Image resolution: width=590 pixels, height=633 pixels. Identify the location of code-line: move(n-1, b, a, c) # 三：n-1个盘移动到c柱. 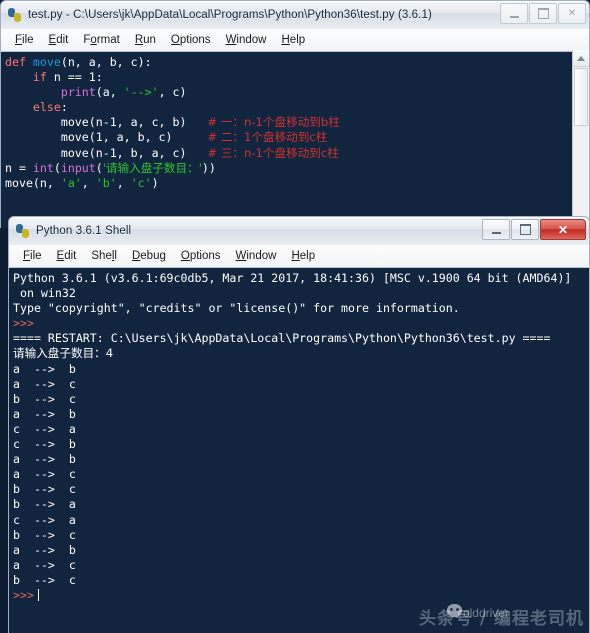
(172, 152).